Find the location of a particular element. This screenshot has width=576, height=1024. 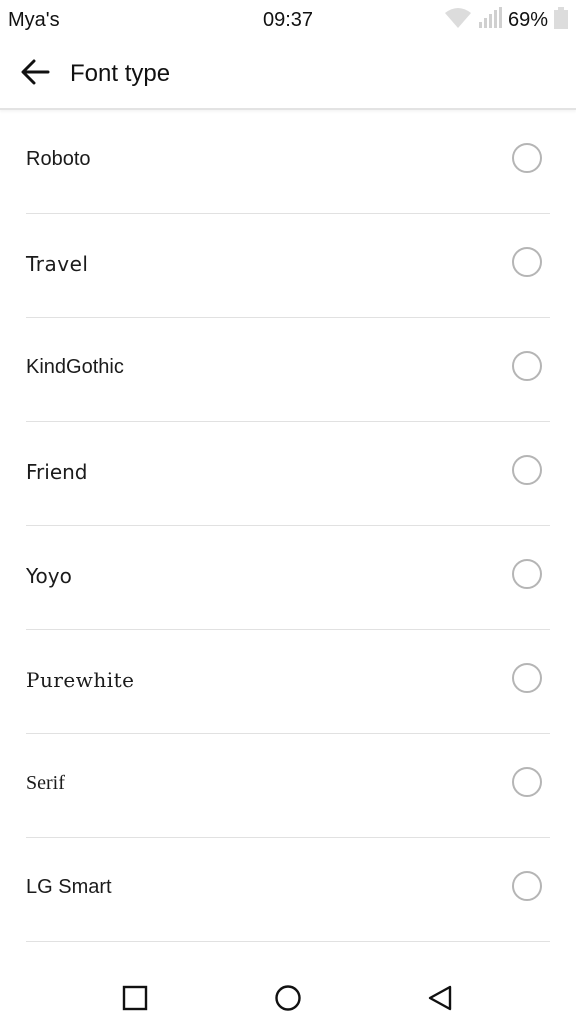

font-option-roboto: Roboto is located at coordinates (288, 162).